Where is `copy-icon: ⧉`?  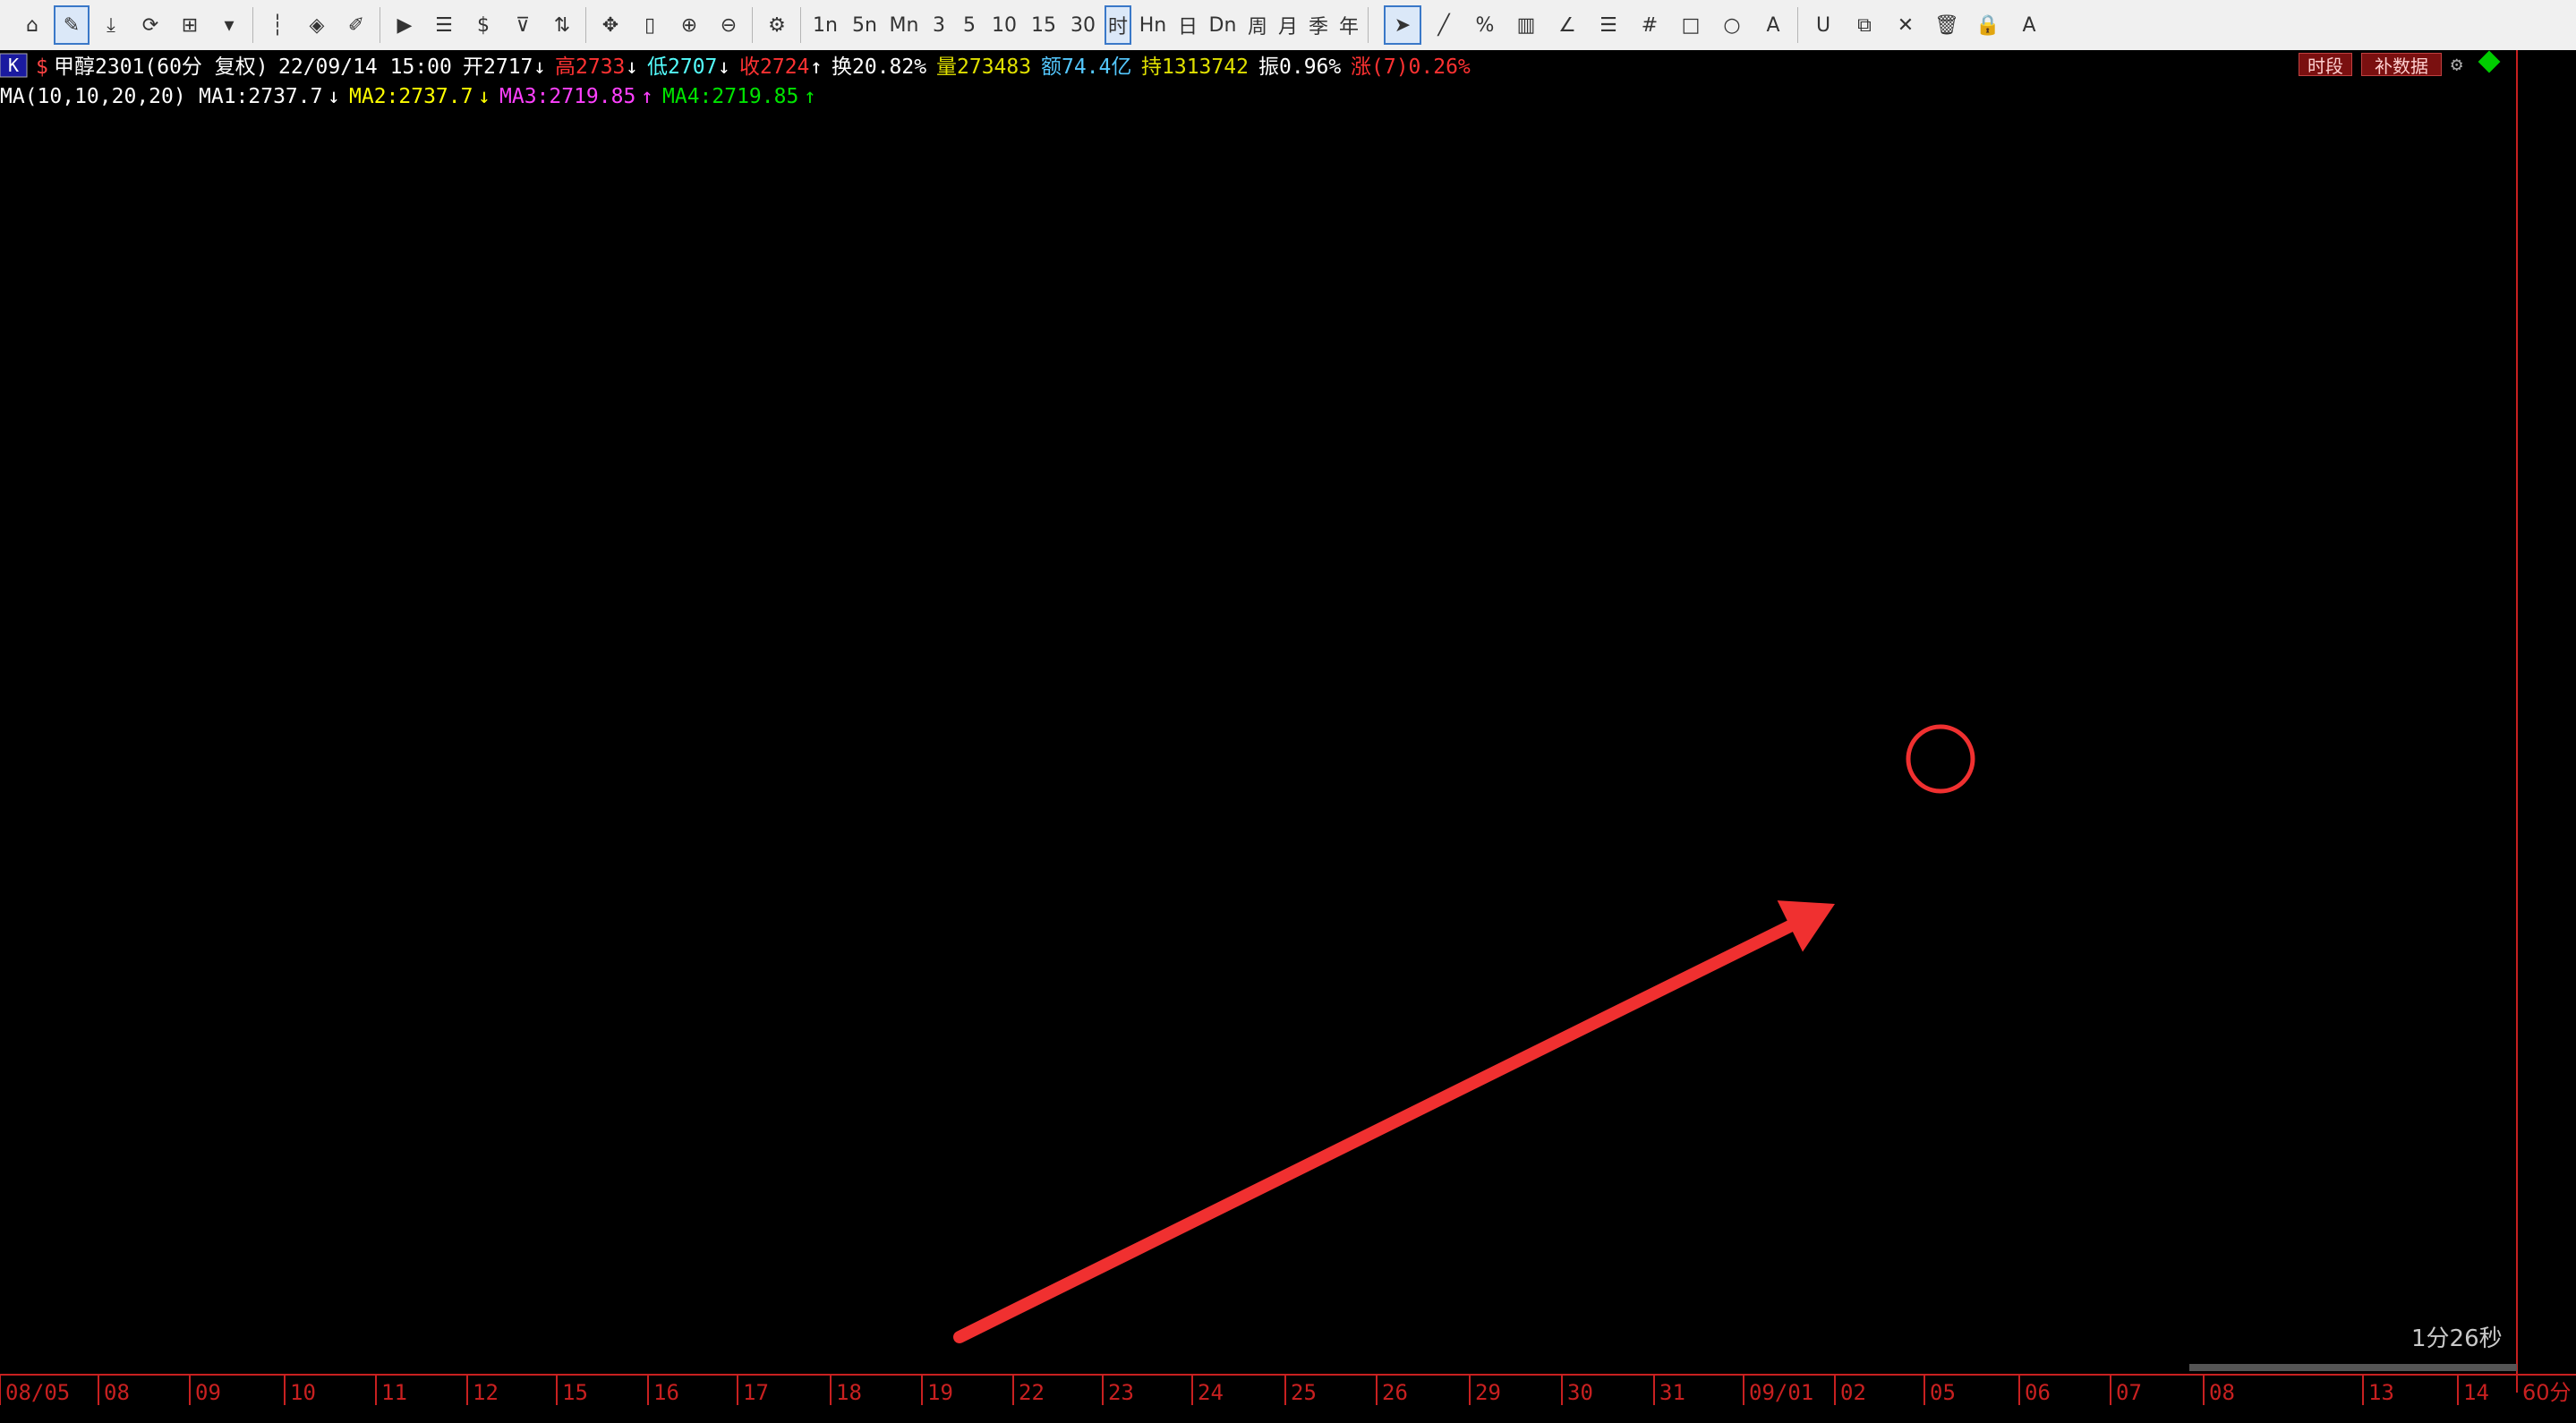
copy-icon: ⧉ is located at coordinates (1864, 25).